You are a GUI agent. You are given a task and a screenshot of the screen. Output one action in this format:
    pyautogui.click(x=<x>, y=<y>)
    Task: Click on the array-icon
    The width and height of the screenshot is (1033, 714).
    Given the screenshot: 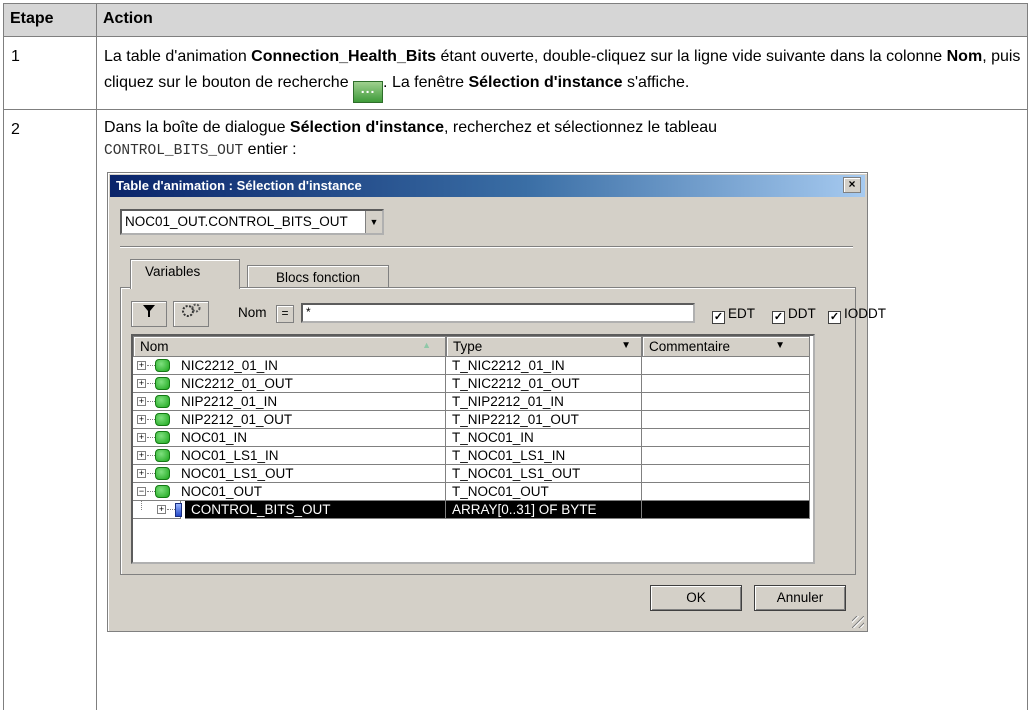 What is the action you would take?
    pyautogui.click(x=178, y=510)
    